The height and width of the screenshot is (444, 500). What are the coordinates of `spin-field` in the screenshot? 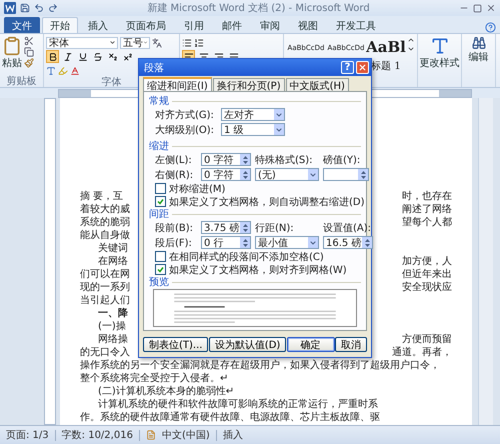 It's located at (346, 174).